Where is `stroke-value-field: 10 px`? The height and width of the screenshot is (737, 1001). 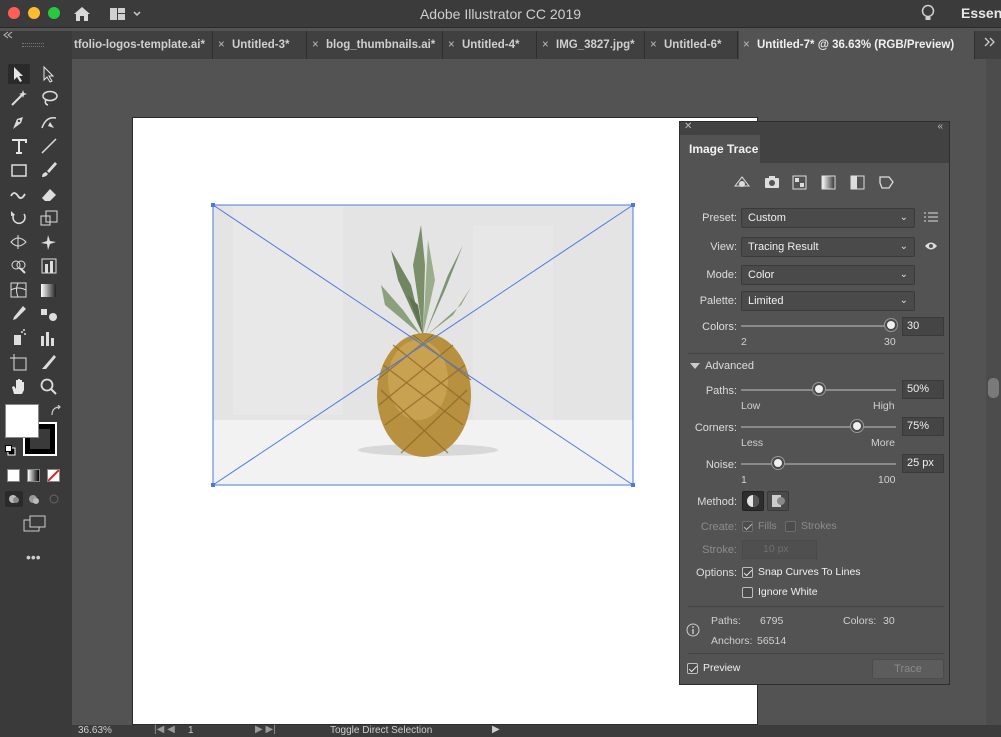 stroke-value-field: 10 px is located at coordinates (779, 549).